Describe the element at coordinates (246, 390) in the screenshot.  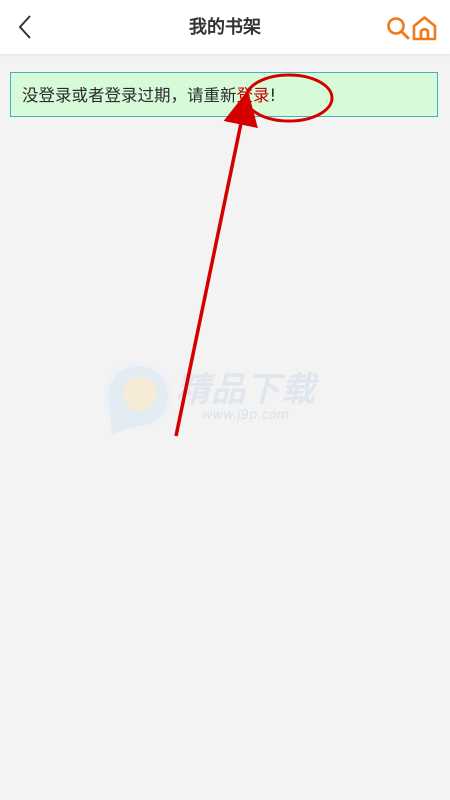
I see `watermark-text: 精品下载` at that location.